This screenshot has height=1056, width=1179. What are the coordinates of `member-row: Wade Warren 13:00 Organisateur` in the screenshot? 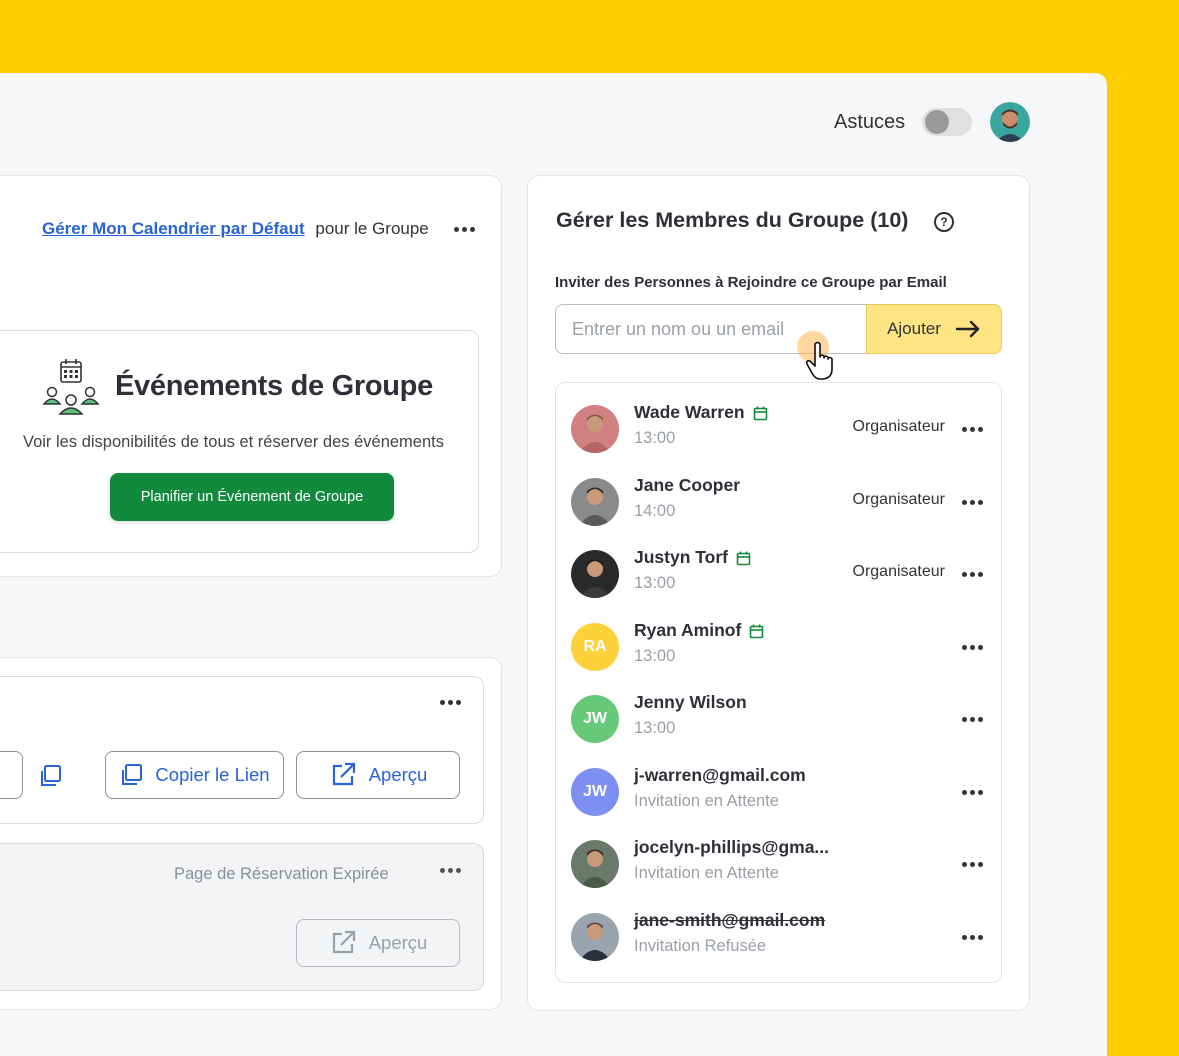 It's located at (779, 439).